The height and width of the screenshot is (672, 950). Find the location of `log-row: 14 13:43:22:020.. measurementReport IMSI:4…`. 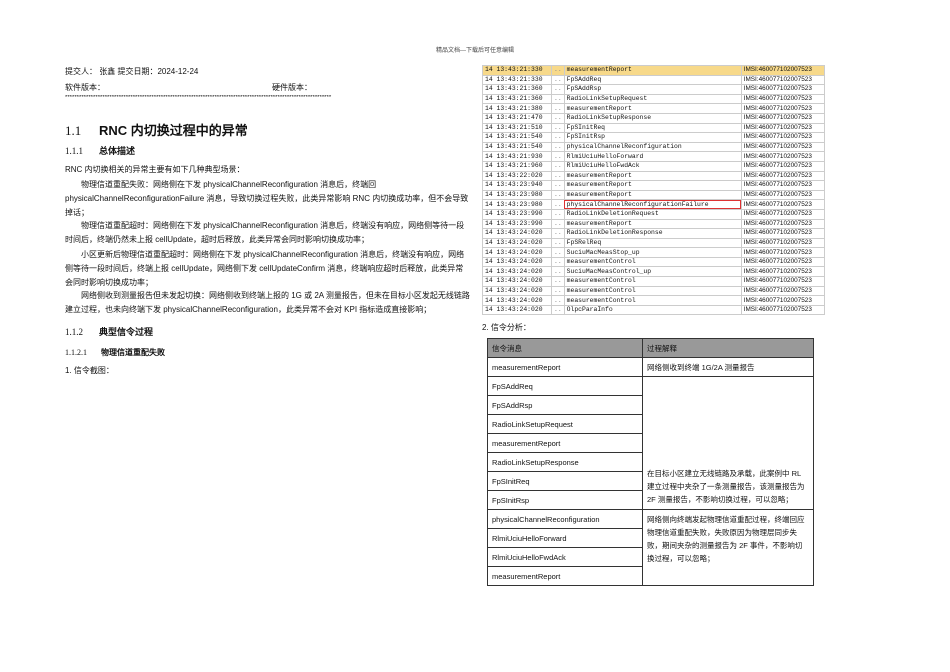

log-row: 14 13:43:22:020.. measurementReport IMSI:4… is located at coordinates (654, 176).